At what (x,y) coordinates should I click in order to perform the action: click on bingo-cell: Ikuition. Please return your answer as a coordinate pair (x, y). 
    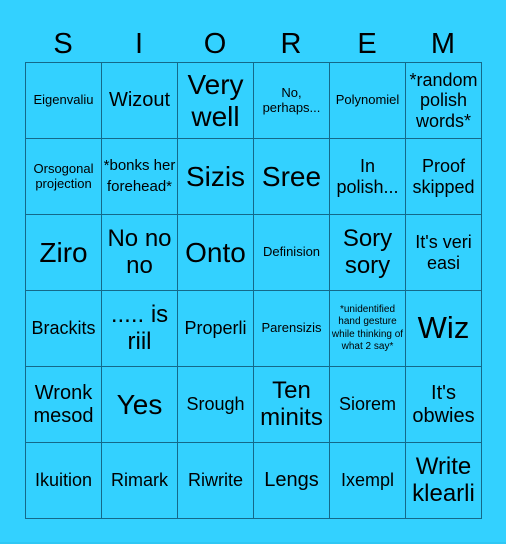
    Looking at the image, I should click on (63, 480).